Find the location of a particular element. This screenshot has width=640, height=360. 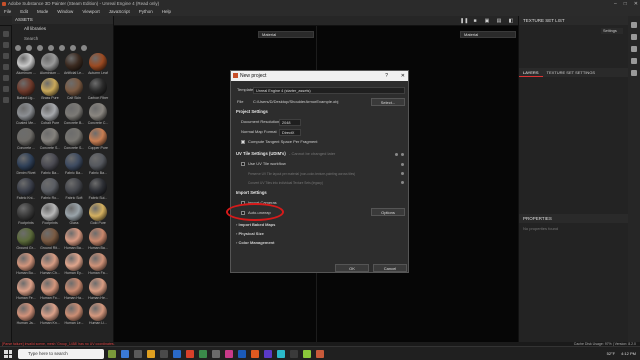

pause-icon: ❚❚ is located at coordinates (464, 21).